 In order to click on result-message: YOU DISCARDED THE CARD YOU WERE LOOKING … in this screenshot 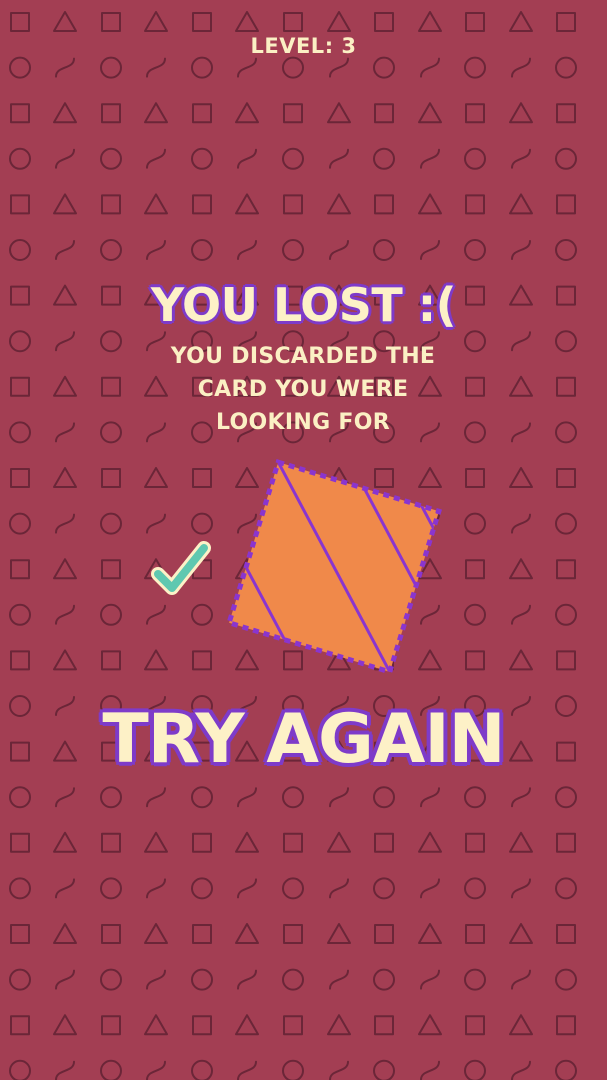, I will do `click(303, 389)`.